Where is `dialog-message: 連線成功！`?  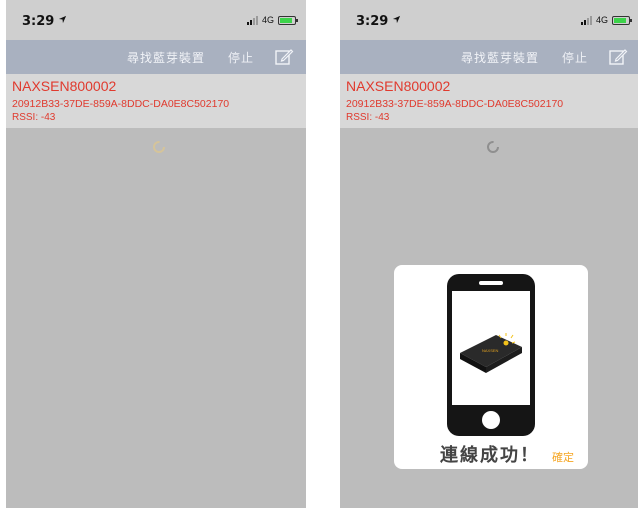 dialog-message: 連線成功！ is located at coordinates (490, 455).